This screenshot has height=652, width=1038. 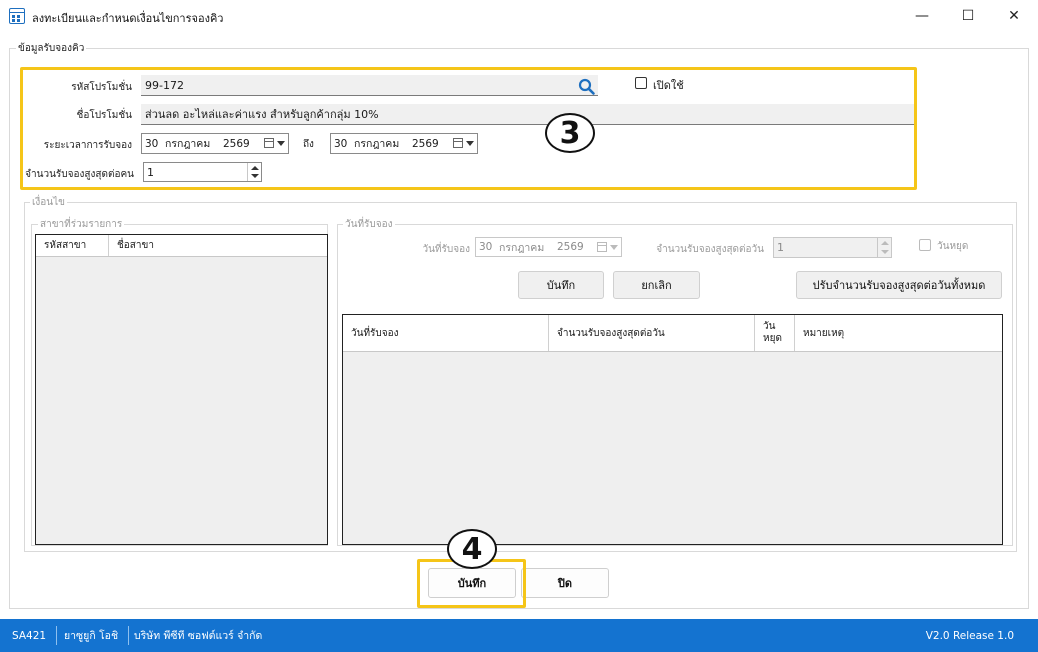 What do you see at coordinates (561, 285) in the screenshot?
I see `date-save-button: บันทึก` at bounding box center [561, 285].